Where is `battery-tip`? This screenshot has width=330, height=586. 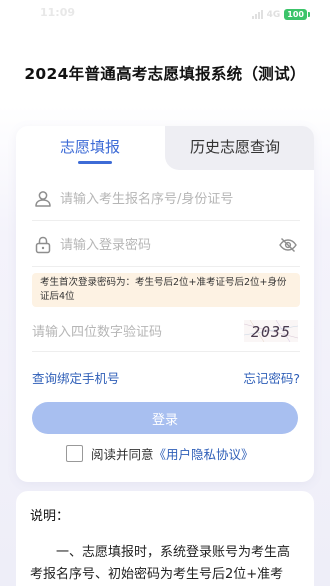
battery-tip is located at coordinates (309, 14).